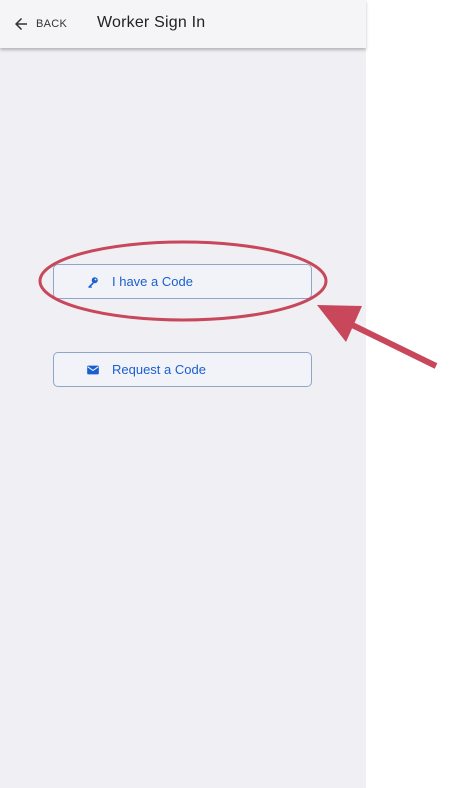  I want to click on request-code-label: Request a Code, so click(159, 369).